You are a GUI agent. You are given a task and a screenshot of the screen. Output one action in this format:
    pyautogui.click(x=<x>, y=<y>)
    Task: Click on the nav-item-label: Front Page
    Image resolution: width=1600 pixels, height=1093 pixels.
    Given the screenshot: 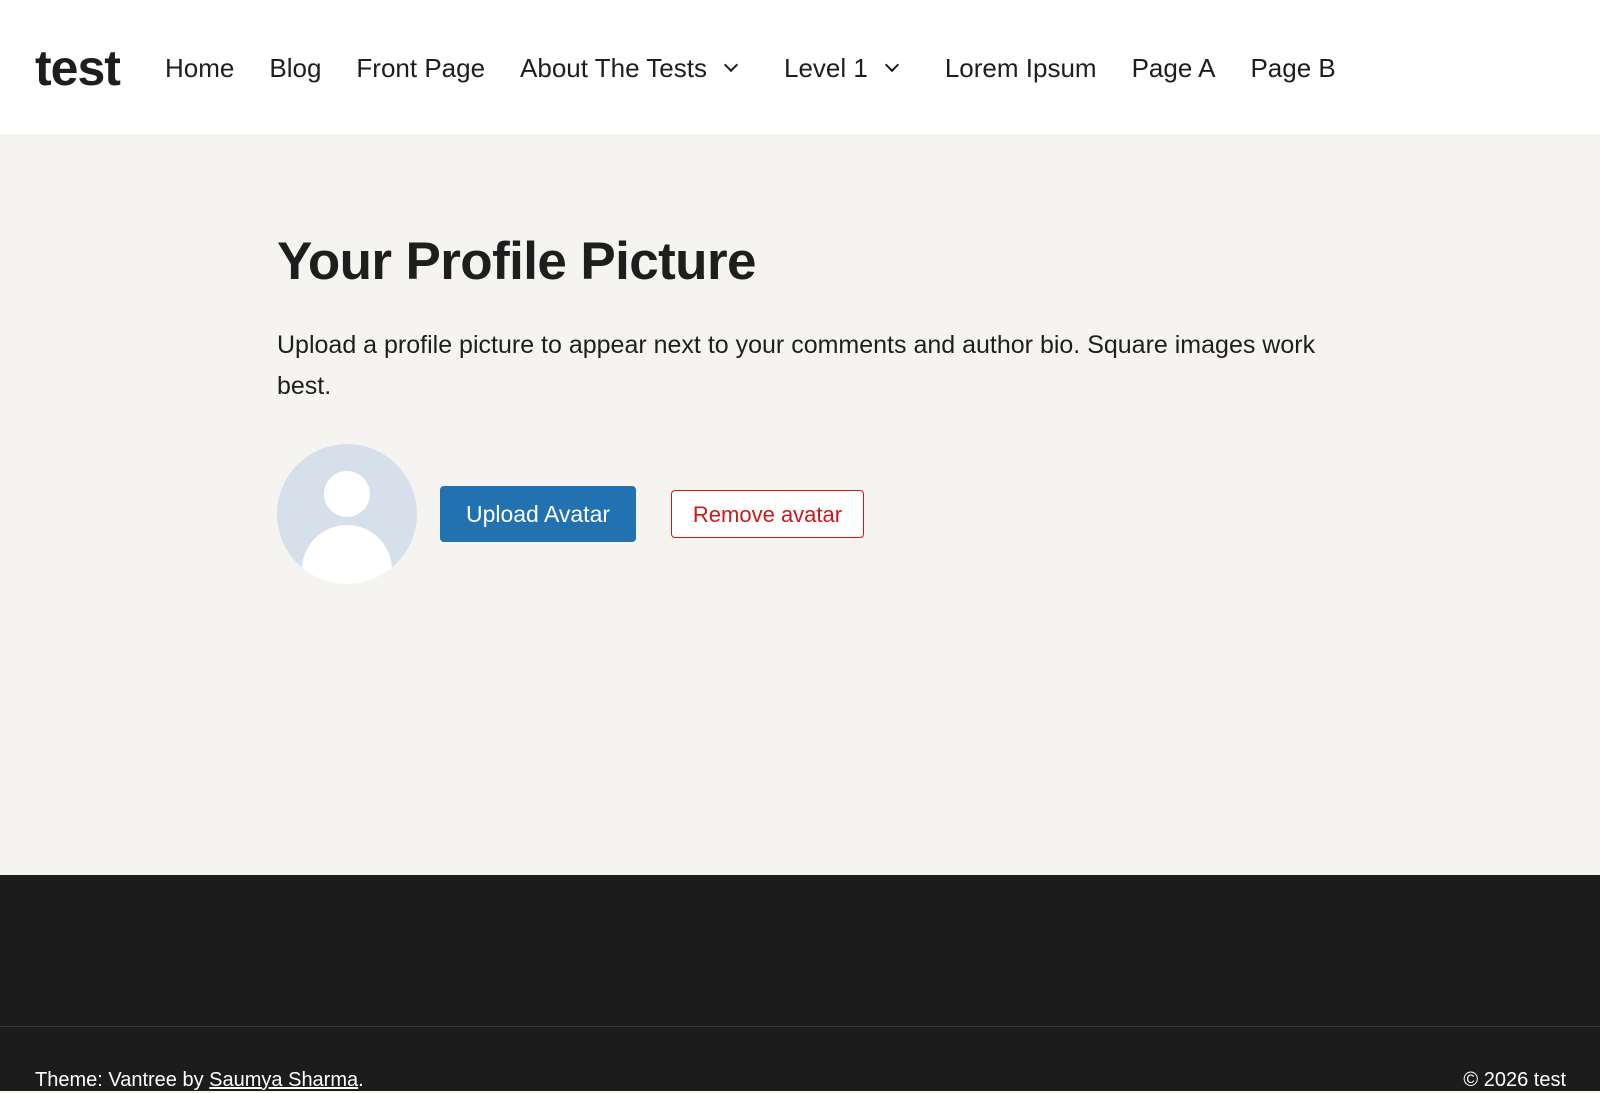 What is the action you would take?
    pyautogui.click(x=421, y=68)
    